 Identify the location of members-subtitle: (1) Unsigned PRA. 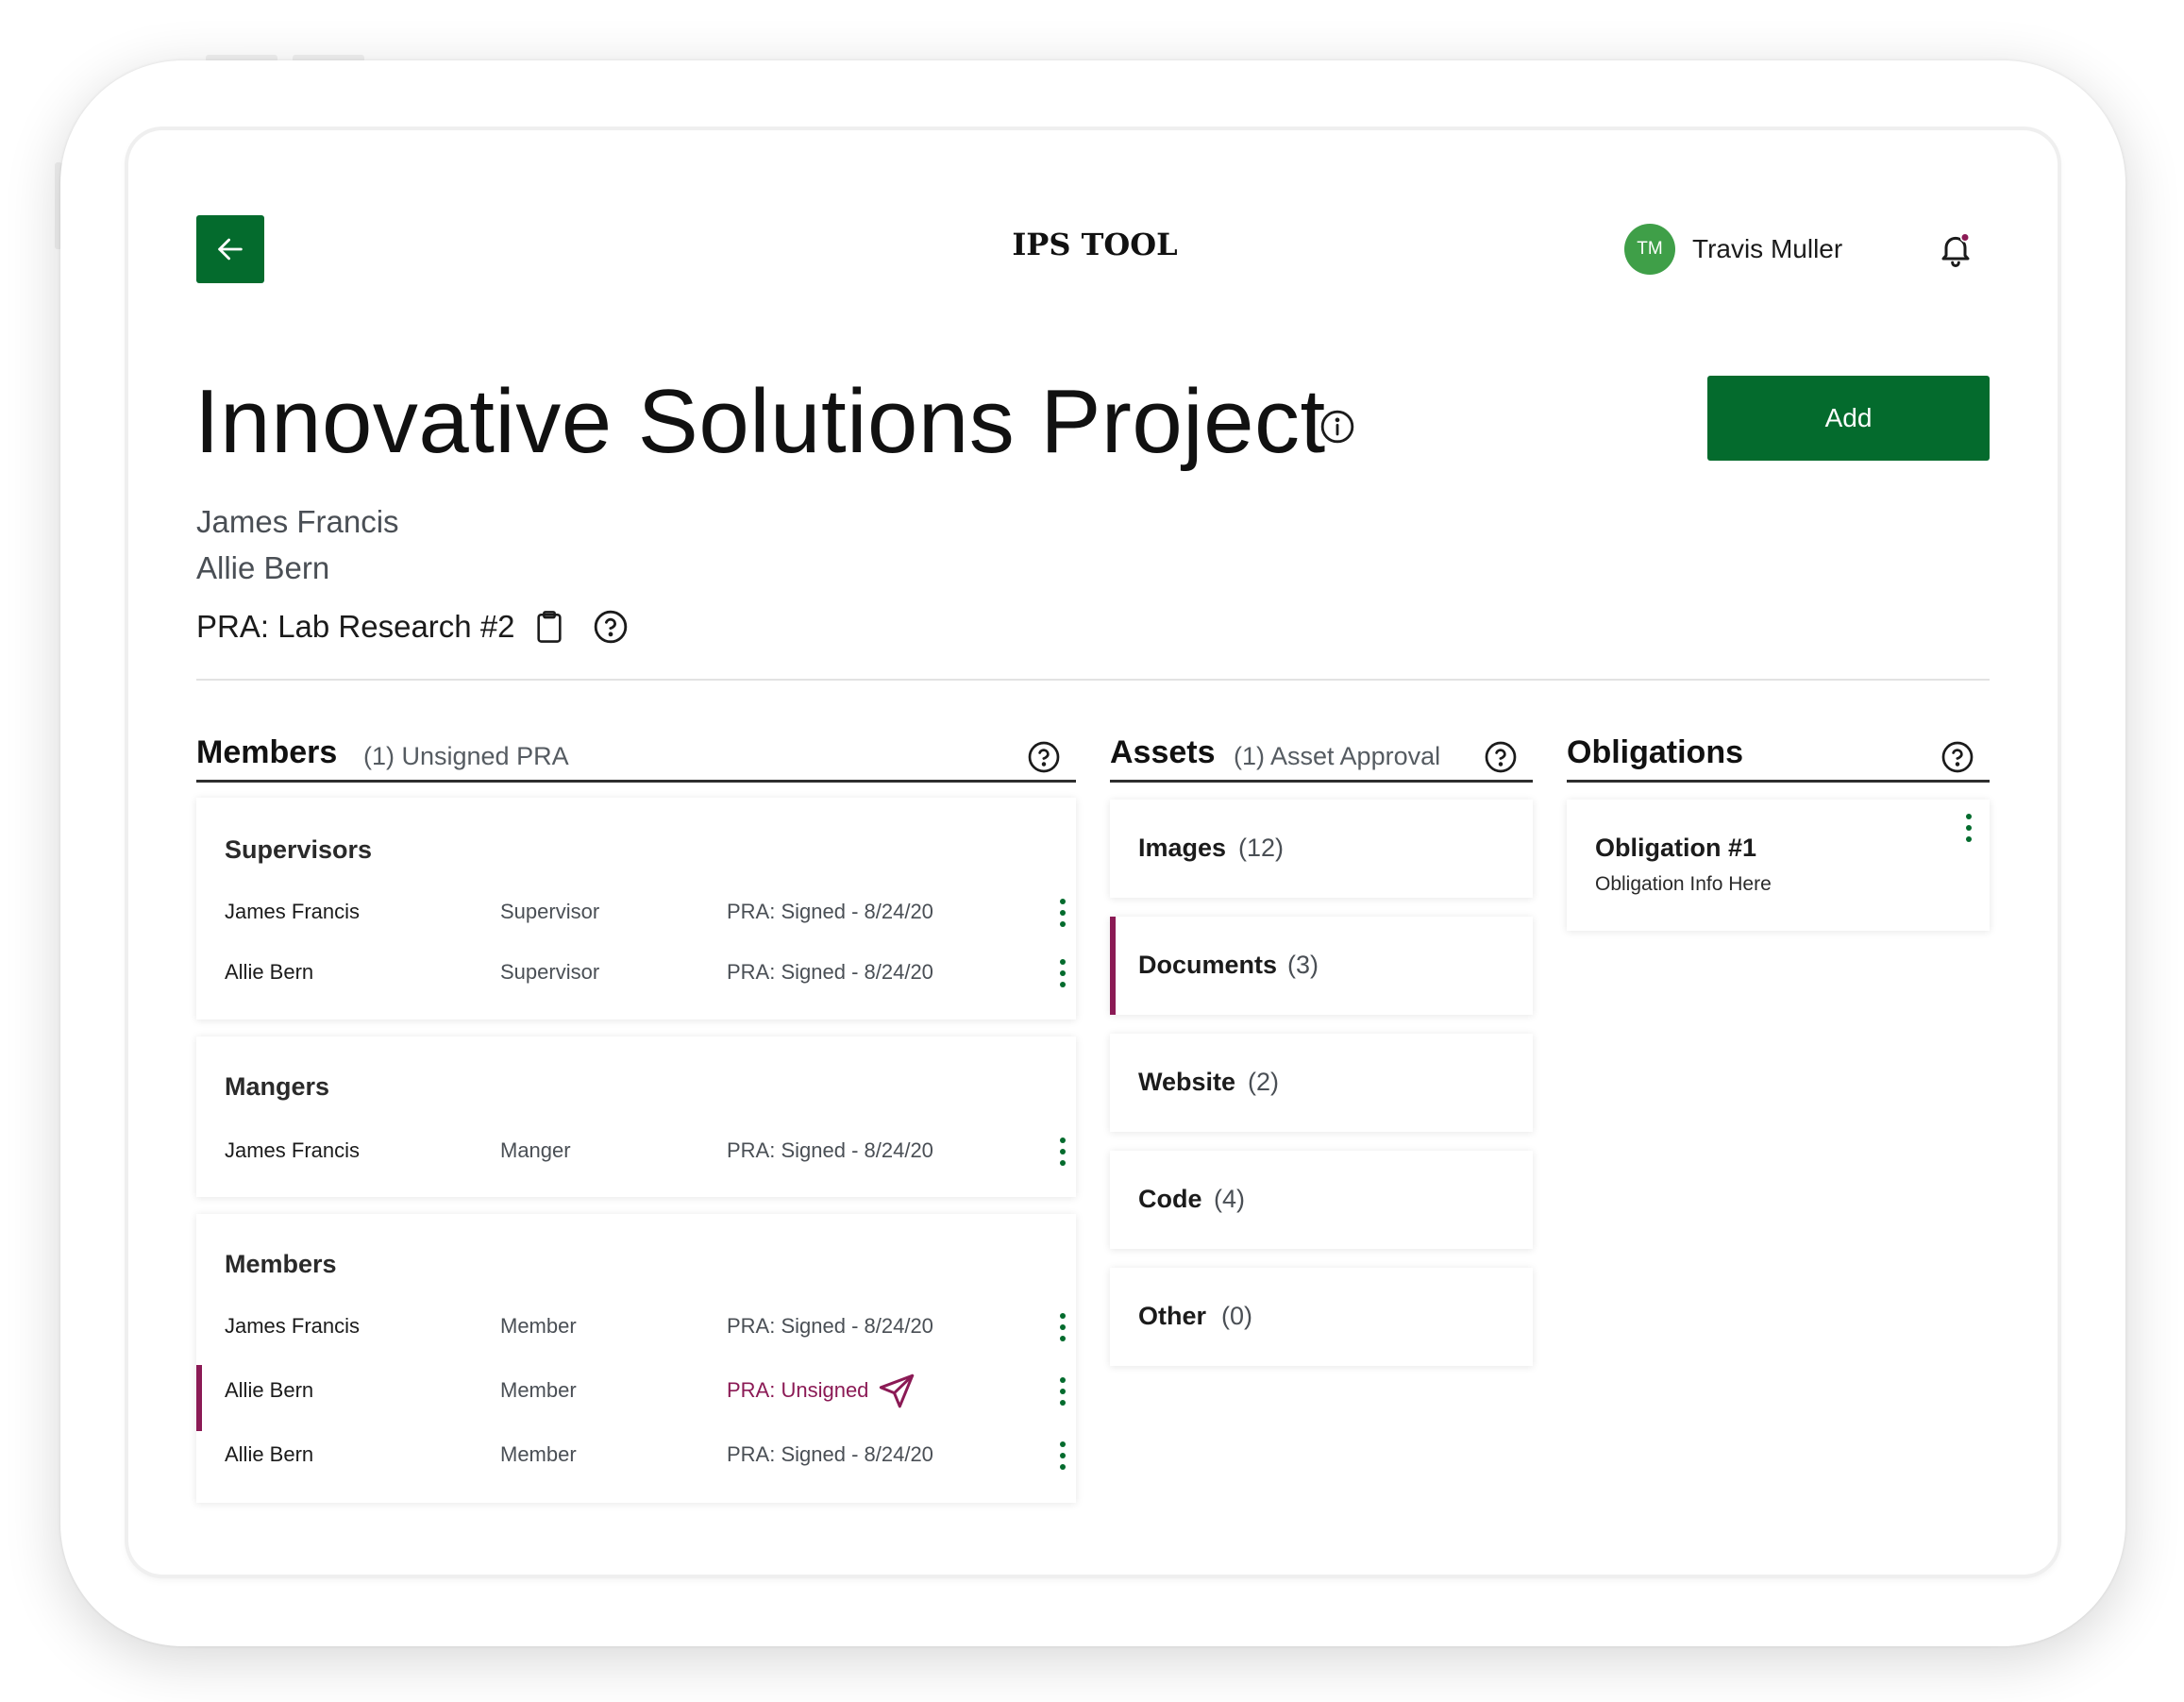
(466, 756).